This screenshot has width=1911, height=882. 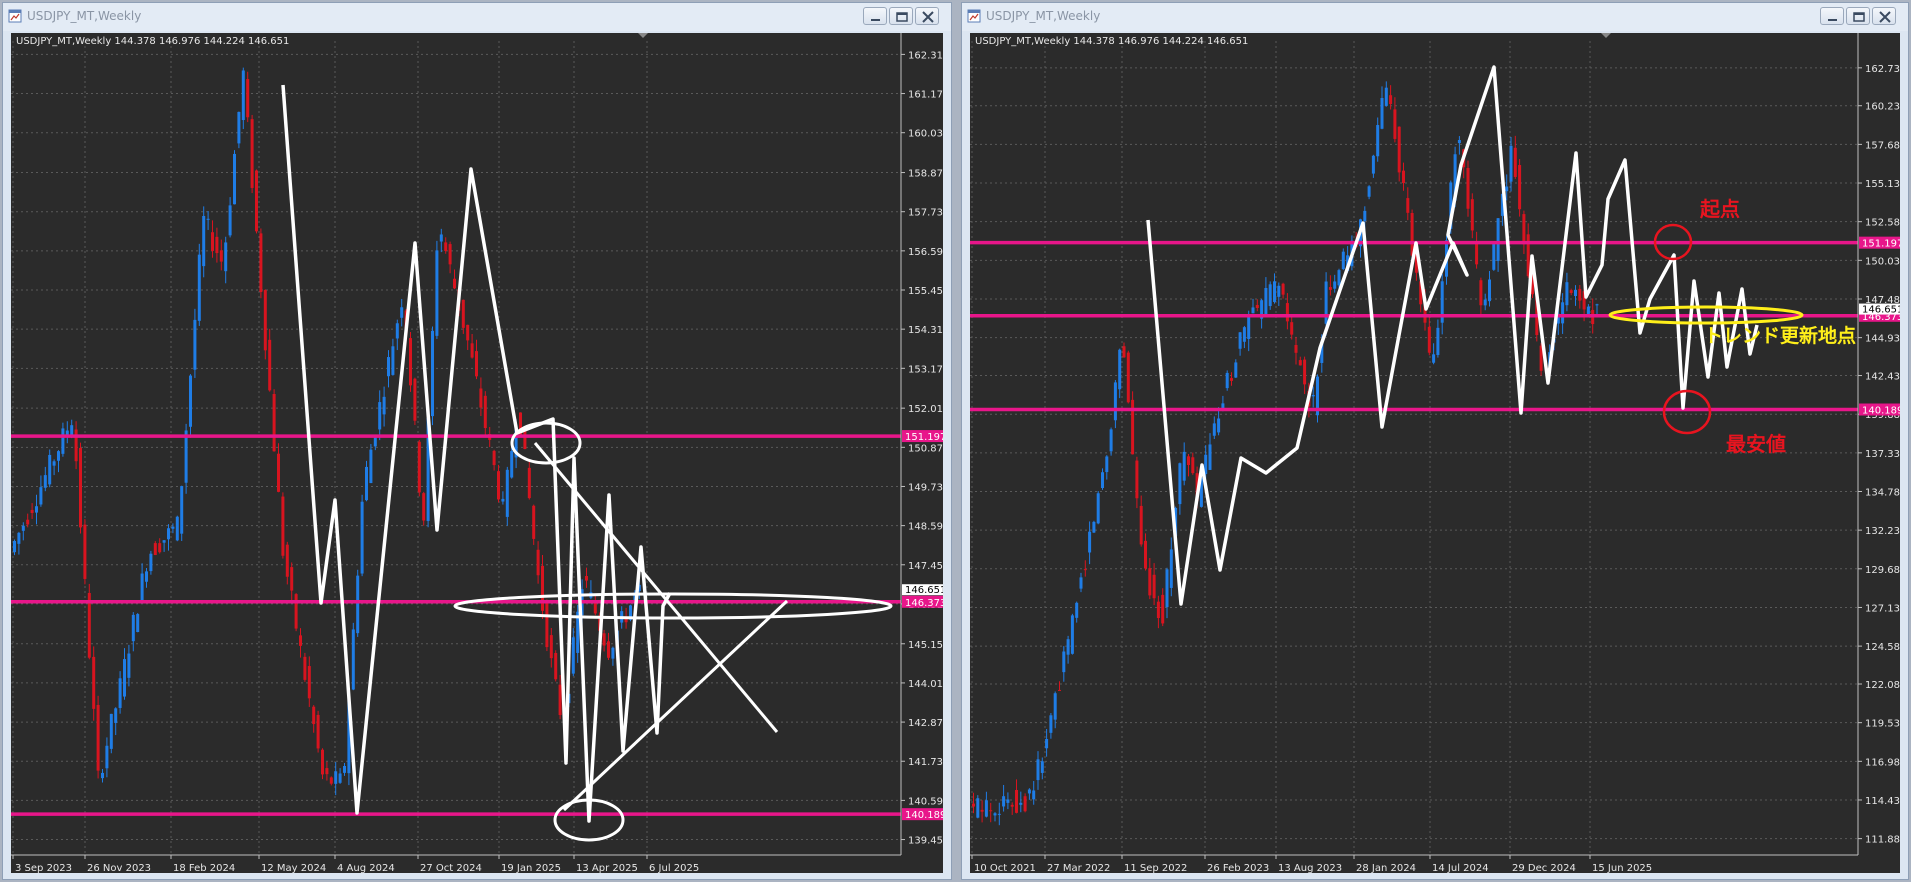 I want to click on time-tick-label: 11 Sep 2022, so click(x=1155, y=868).